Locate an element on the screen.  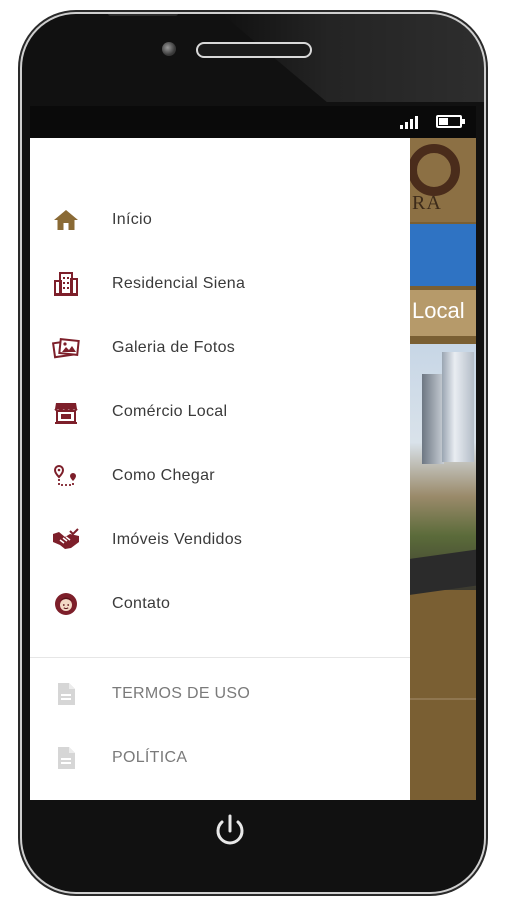
battery-icon is located at coordinates (450, 121).